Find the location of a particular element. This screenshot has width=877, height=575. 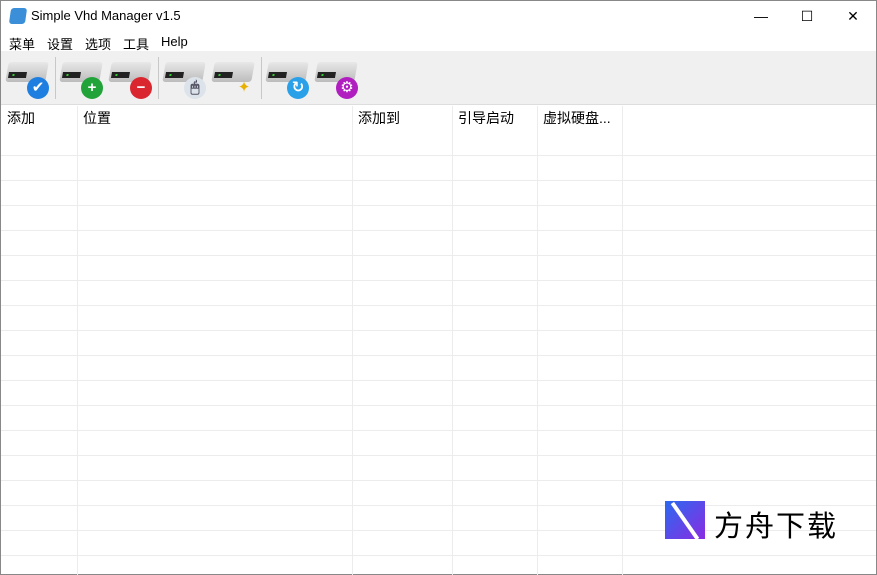

watermark-text: 方舟下载 is located at coordinates (776, 527).